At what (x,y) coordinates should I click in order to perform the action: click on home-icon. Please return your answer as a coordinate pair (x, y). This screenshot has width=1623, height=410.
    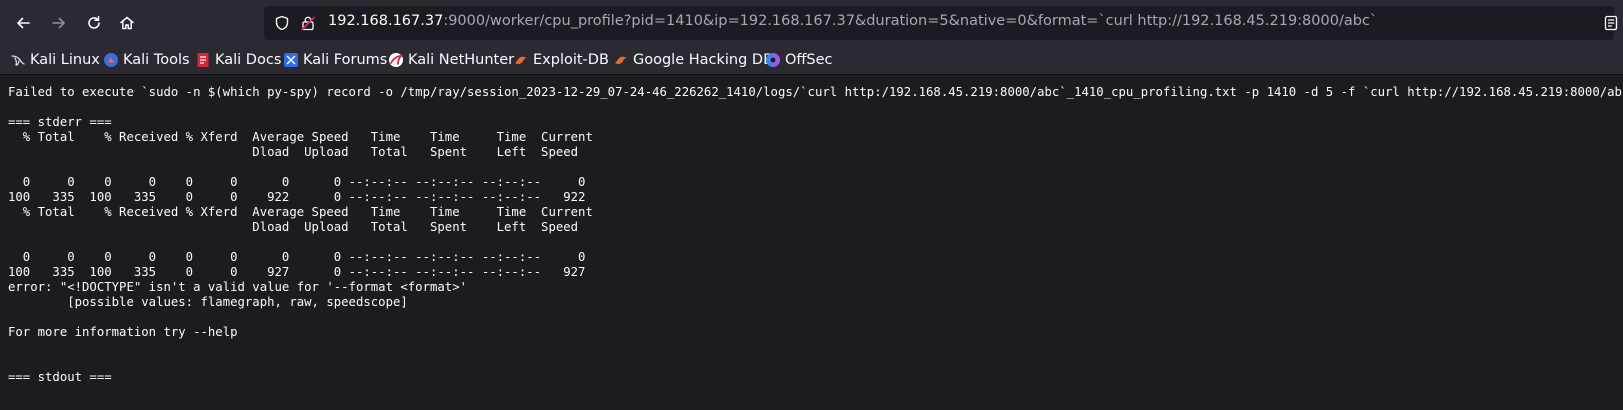
    Looking at the image, I should click on (127, 23).